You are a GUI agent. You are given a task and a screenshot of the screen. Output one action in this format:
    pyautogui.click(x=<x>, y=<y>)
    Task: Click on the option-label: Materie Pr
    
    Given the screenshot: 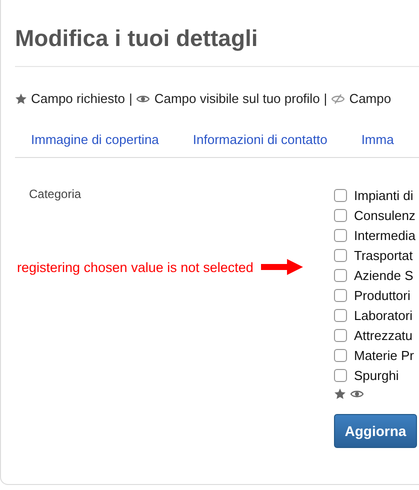 What is the action you would take?
    pyautogui.click(x=384, y=355)
    